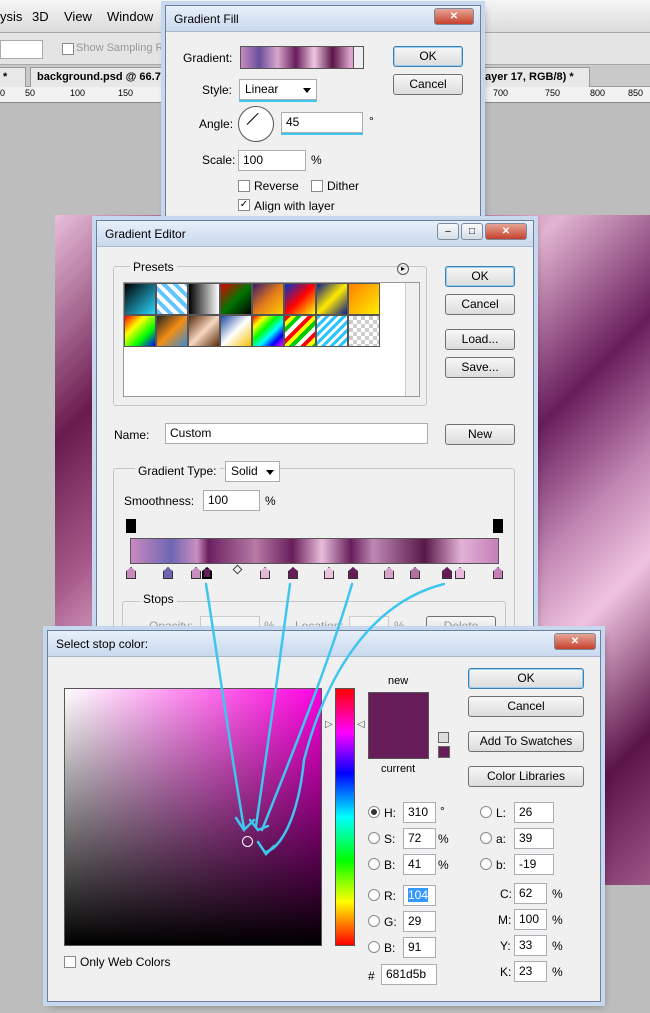  I want to click on annotation-arrows, so click(325, 719).